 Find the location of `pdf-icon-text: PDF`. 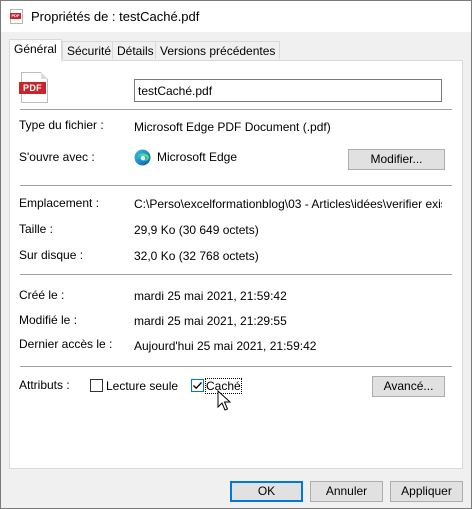

pdf-icon-text: PDF is located at coordinates (32, 88).